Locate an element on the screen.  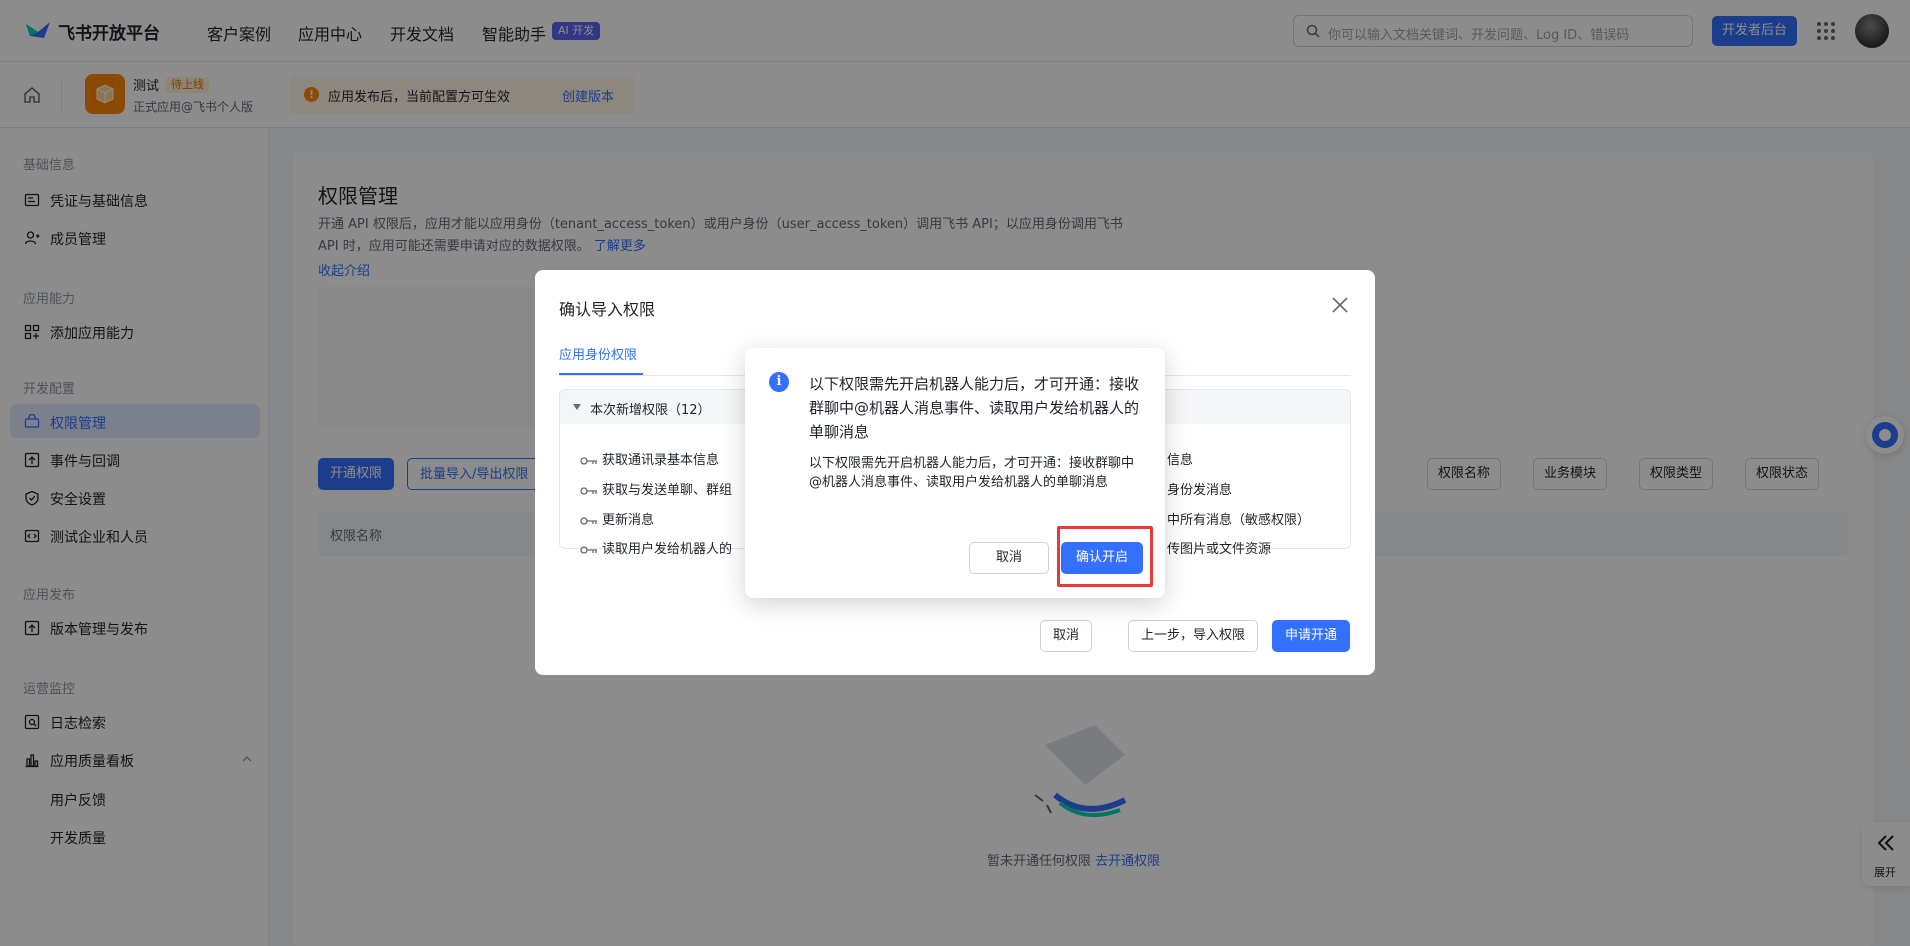
permission-label: 信息 is located at coordinates (1180, 460).